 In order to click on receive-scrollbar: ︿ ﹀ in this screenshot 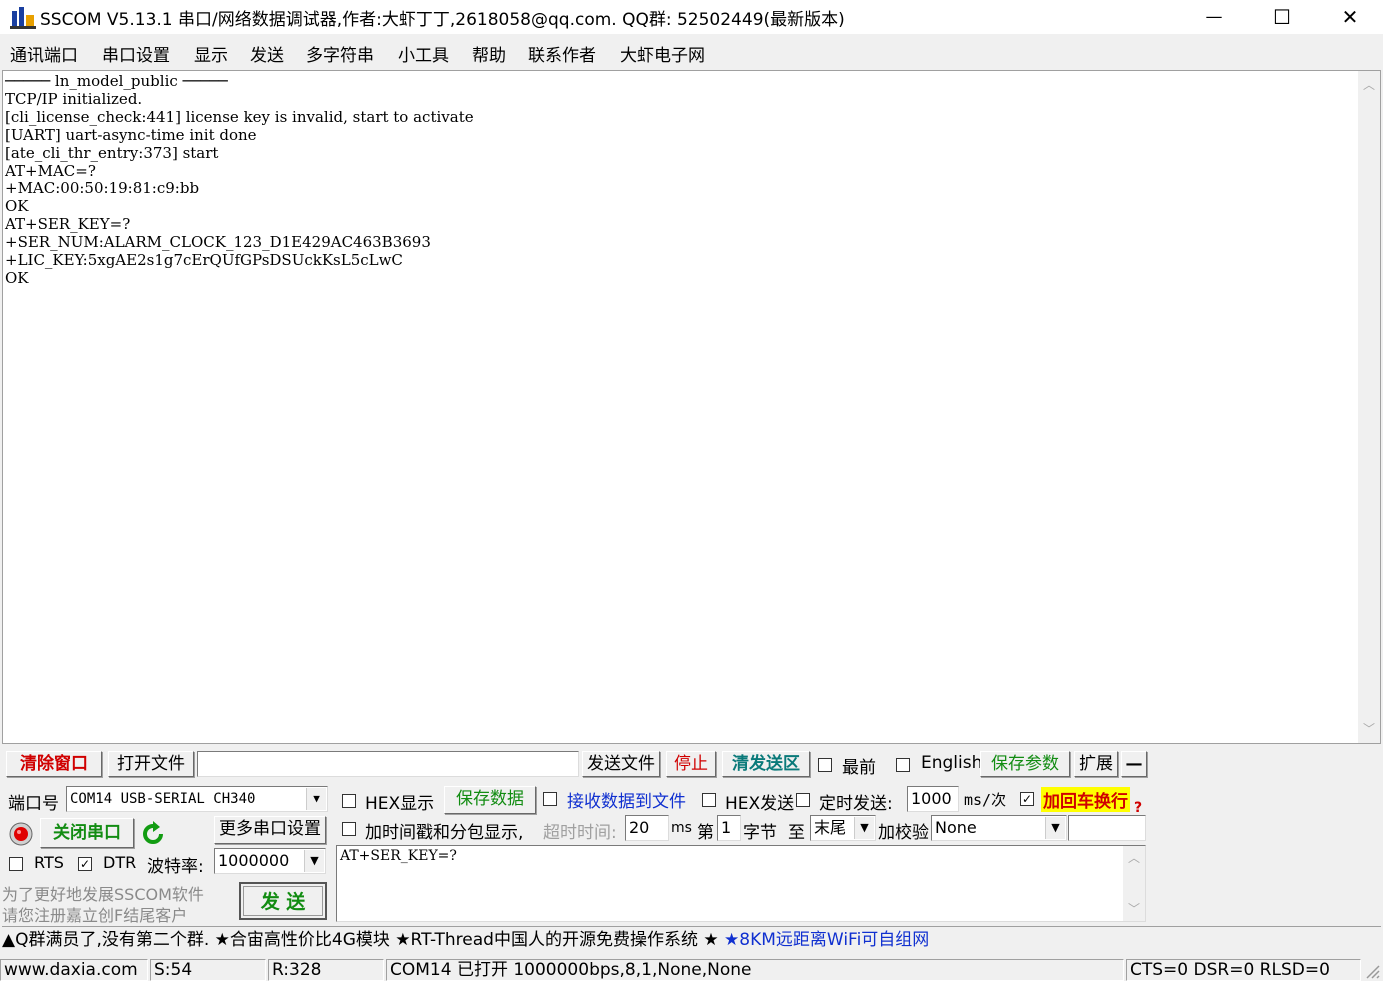, I will do `click(1369, 407)`.